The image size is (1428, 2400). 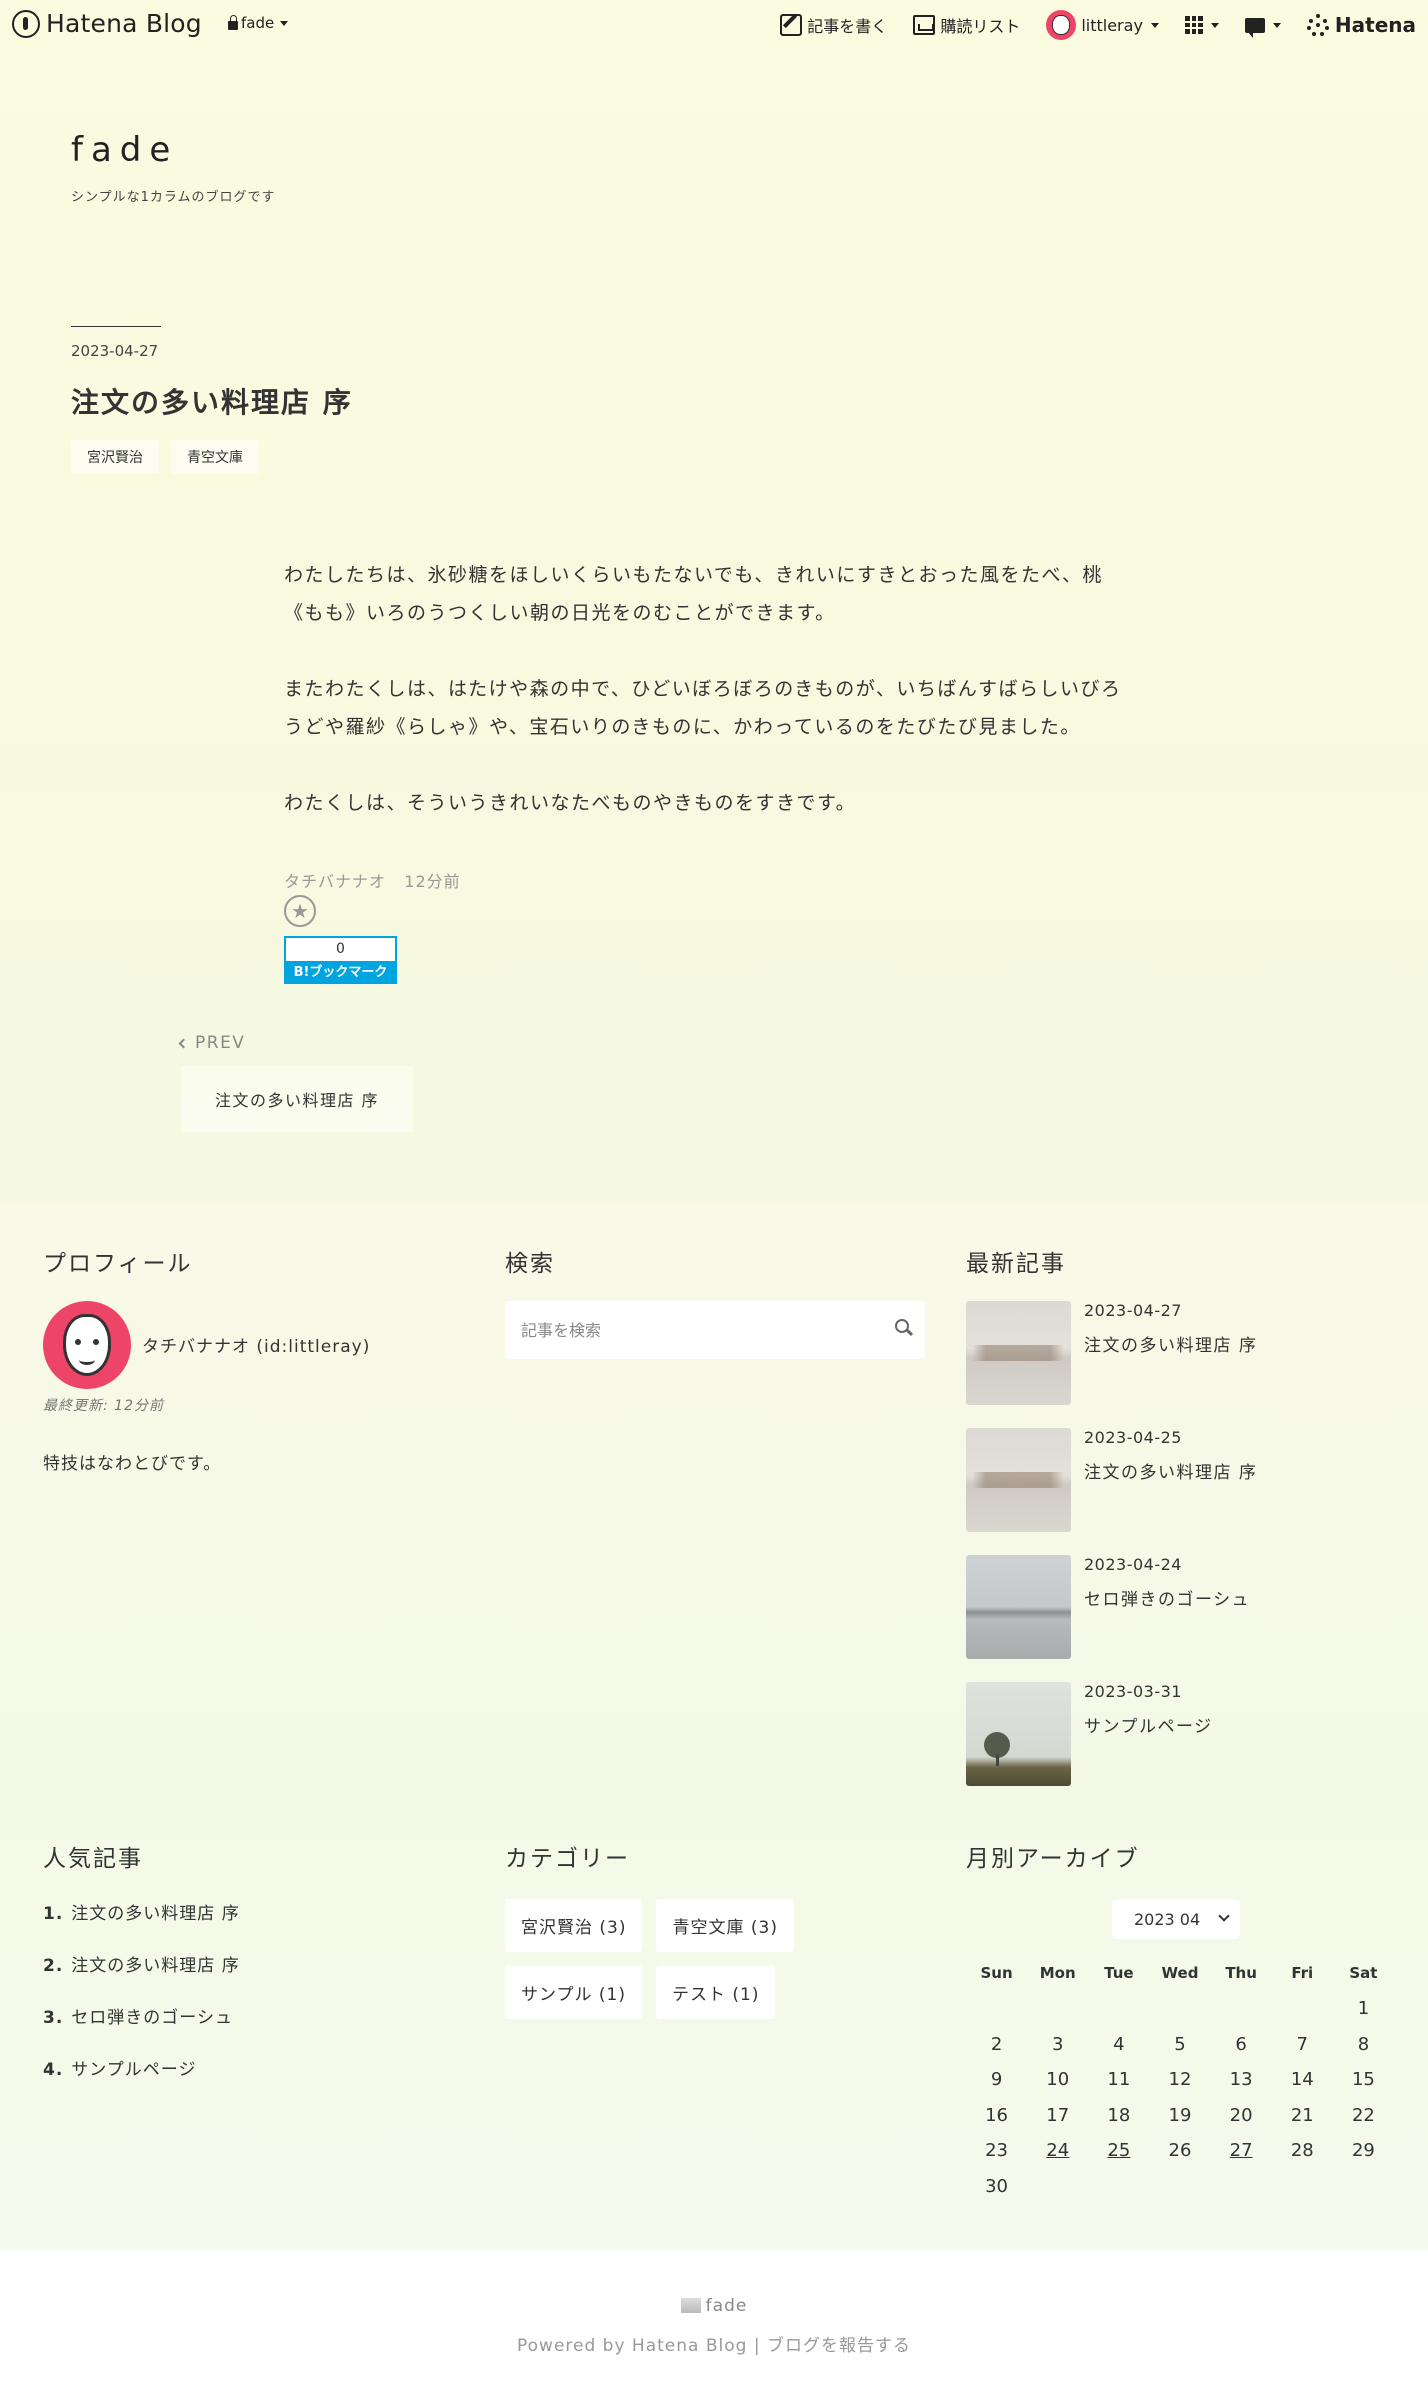 I want to click on write-entry-link: 記事を書く, so click(x=833, y=25).